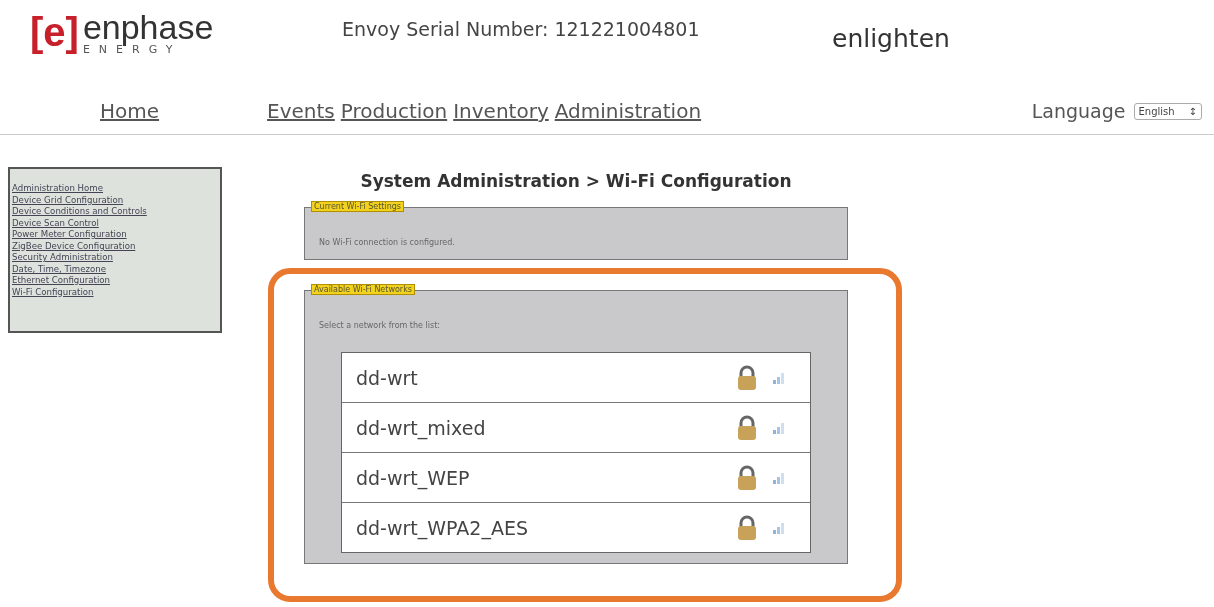 The width and height of the screenshot is (1214, 607). Describe the element at coordinates (413, 477) in the screenshot. I see `network-name: dd-wrt_WEP` at that location.